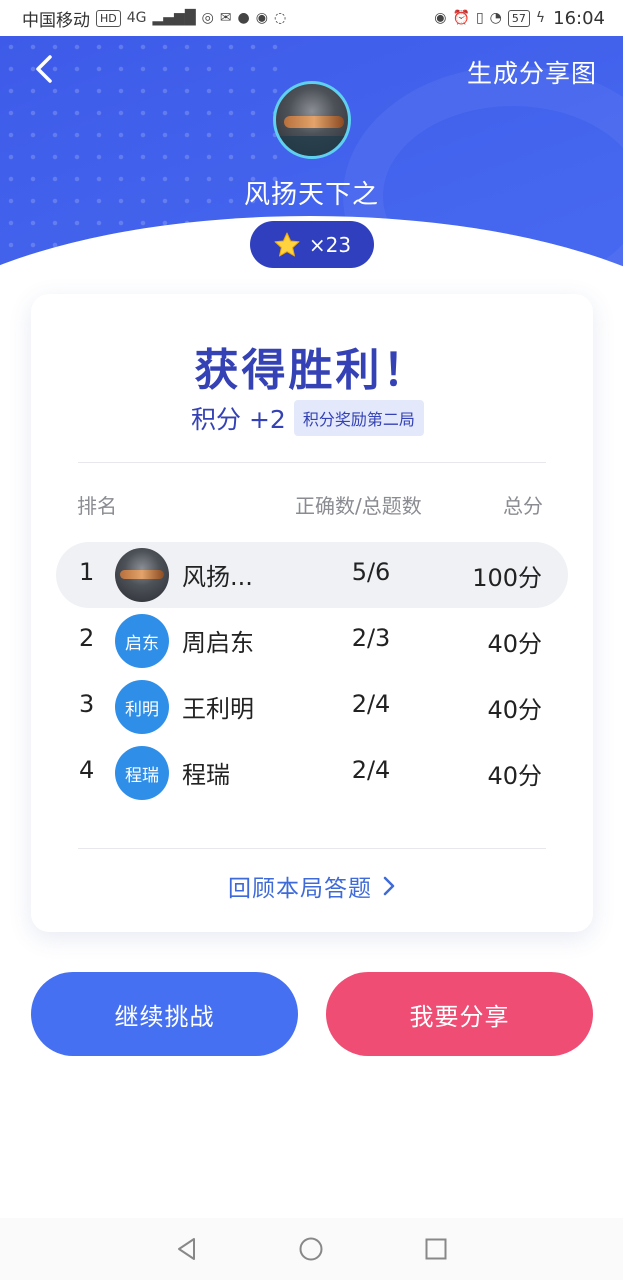 Image resolution: width=623 pixels, height=1280 pixels. I want to click on column-header-total: 总分, so click(523, 506).